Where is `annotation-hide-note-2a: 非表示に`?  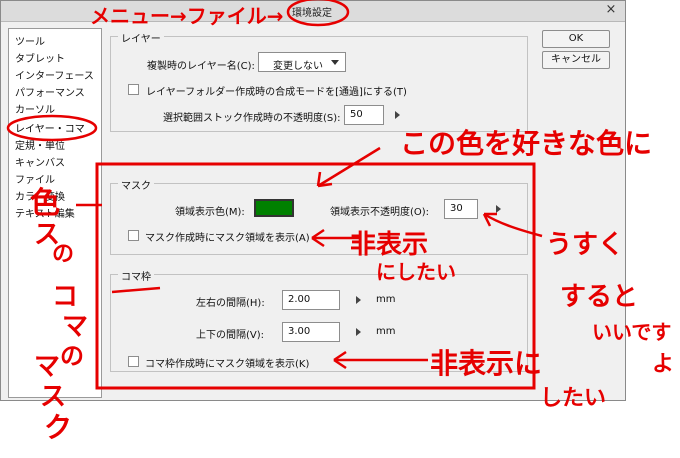 annotation-hide-note-2a: 非表示に is located at coordinates (486, 363).